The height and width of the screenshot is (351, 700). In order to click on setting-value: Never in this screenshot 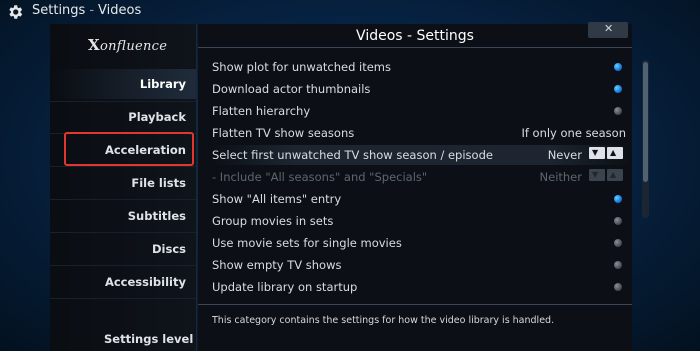, I will do `click(564, 155)`.